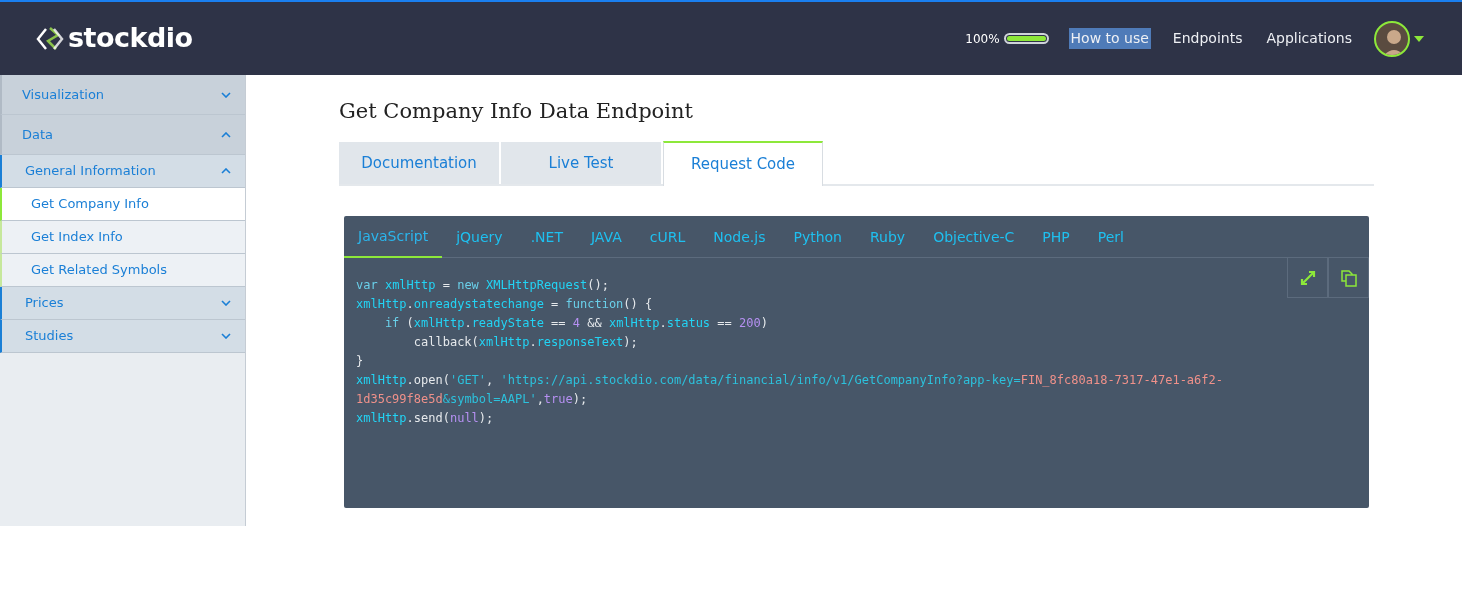  What do you see at coordinates (122, 95) in the screenshot?
I see `sidebar-item: Visualization` at bounding box center [122, 95].